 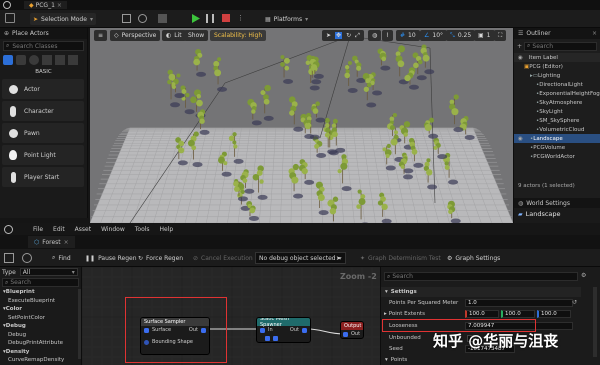 What do you see at coordinates (400, 258) in the screenshot?
I see `graph-determinism-button: ✦ Graph Determinism Test` at bounding box center [400, 258].